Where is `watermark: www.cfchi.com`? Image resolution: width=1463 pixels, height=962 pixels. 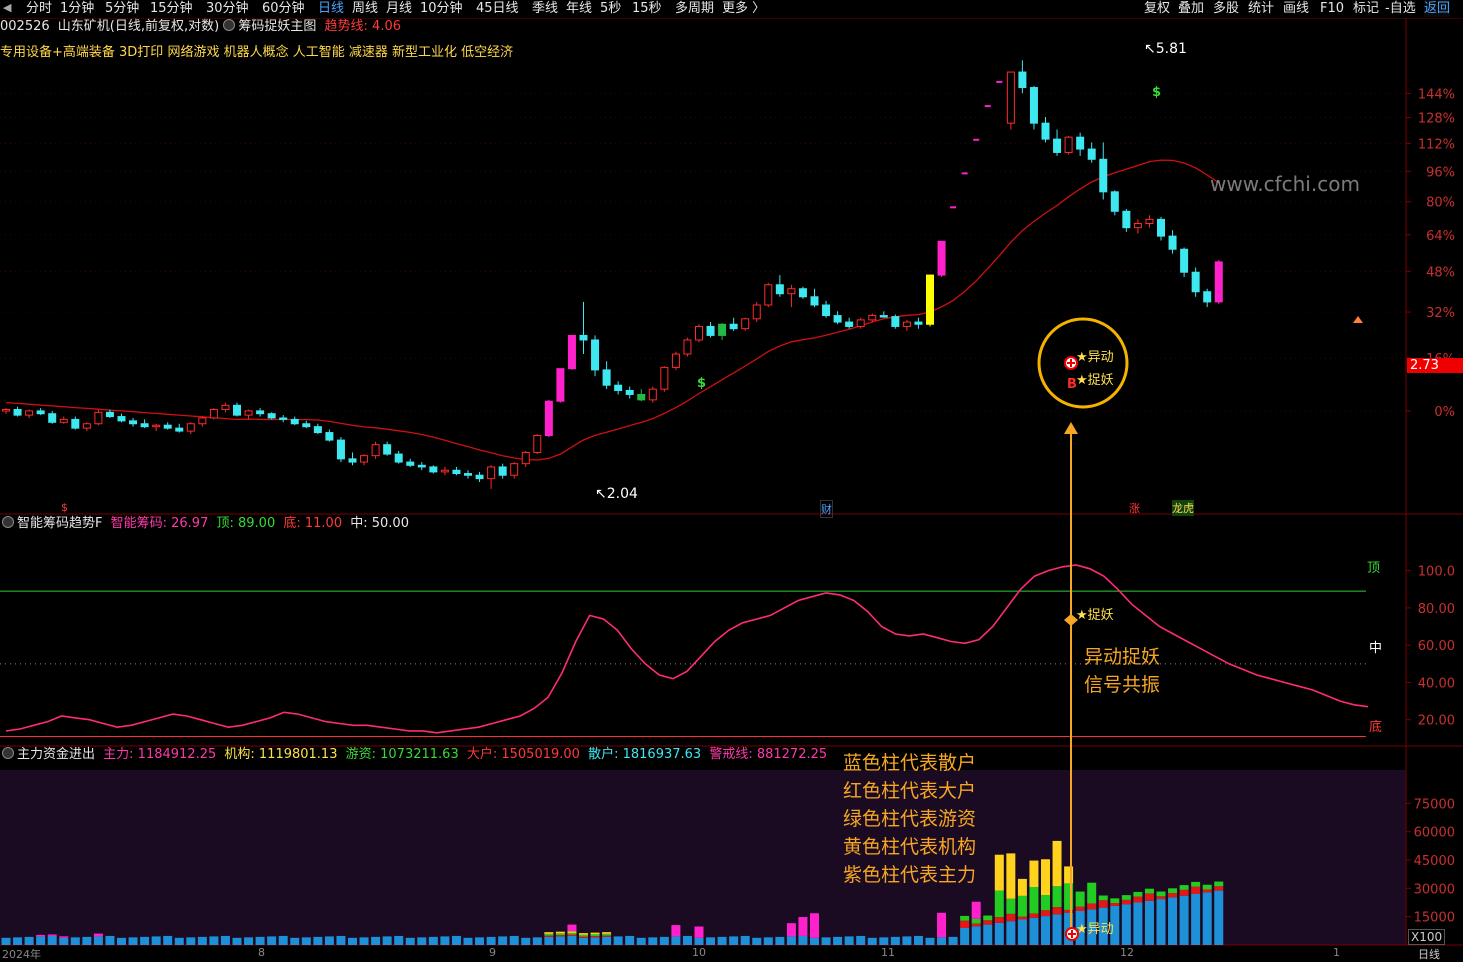 watermark: www.cfchi.com is located at coordinates (1285, 184).